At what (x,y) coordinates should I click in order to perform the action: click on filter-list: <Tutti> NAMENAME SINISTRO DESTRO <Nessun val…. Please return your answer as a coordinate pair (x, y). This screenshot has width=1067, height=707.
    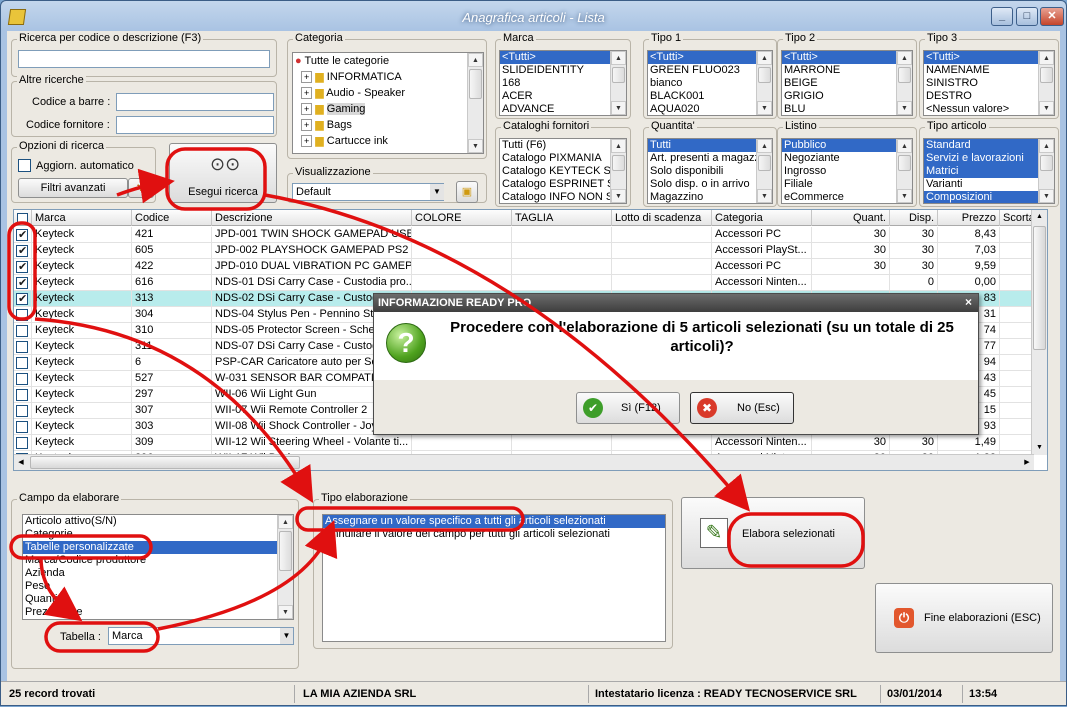
    Looking at the image, I should click on (989, 83).